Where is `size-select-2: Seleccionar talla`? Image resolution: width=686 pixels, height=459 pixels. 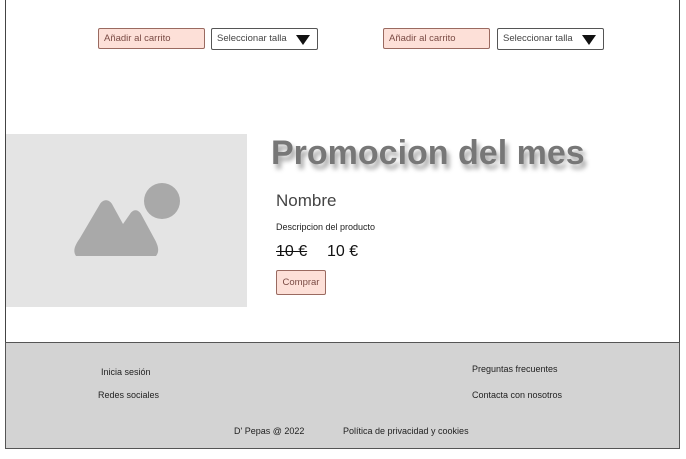 size-select-2: Seleccionar talla is located at coordinates (550, 39).